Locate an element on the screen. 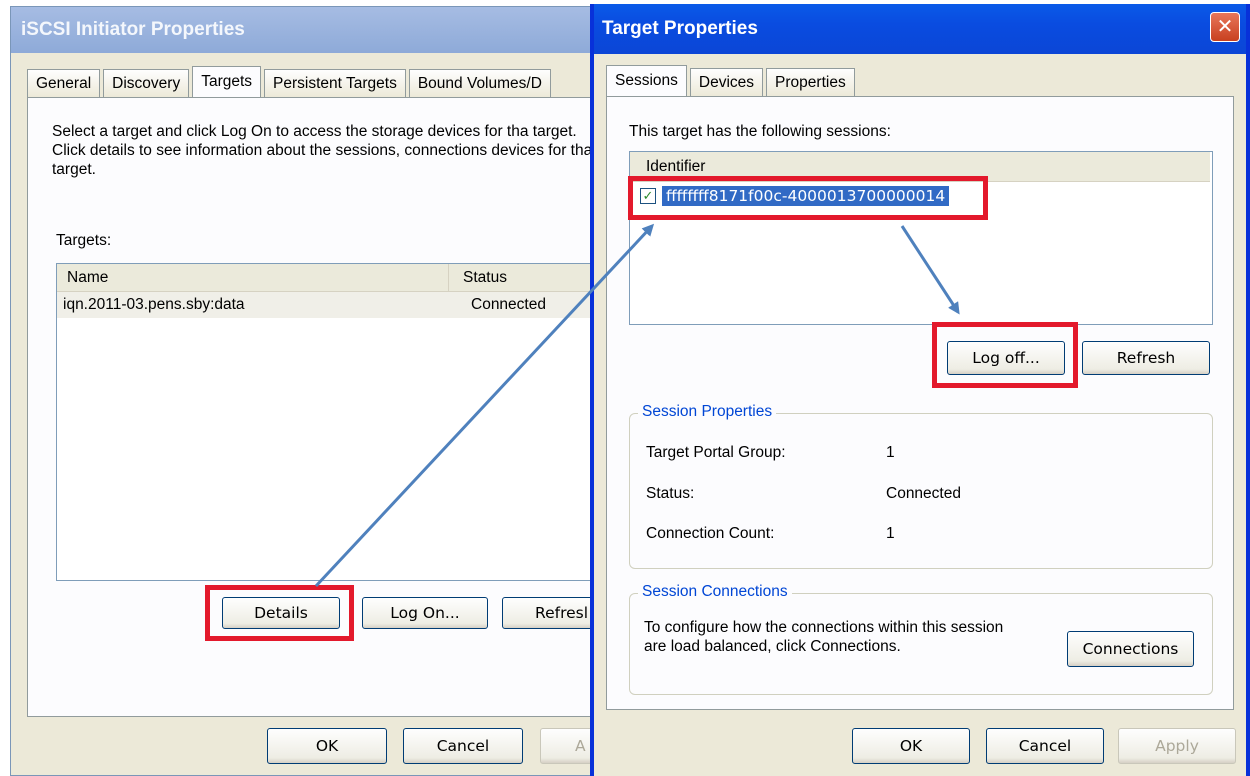 The height and width of the screenshot is (776, 1250). targets-list-header: Name Status is located at coordinates (336, 278).